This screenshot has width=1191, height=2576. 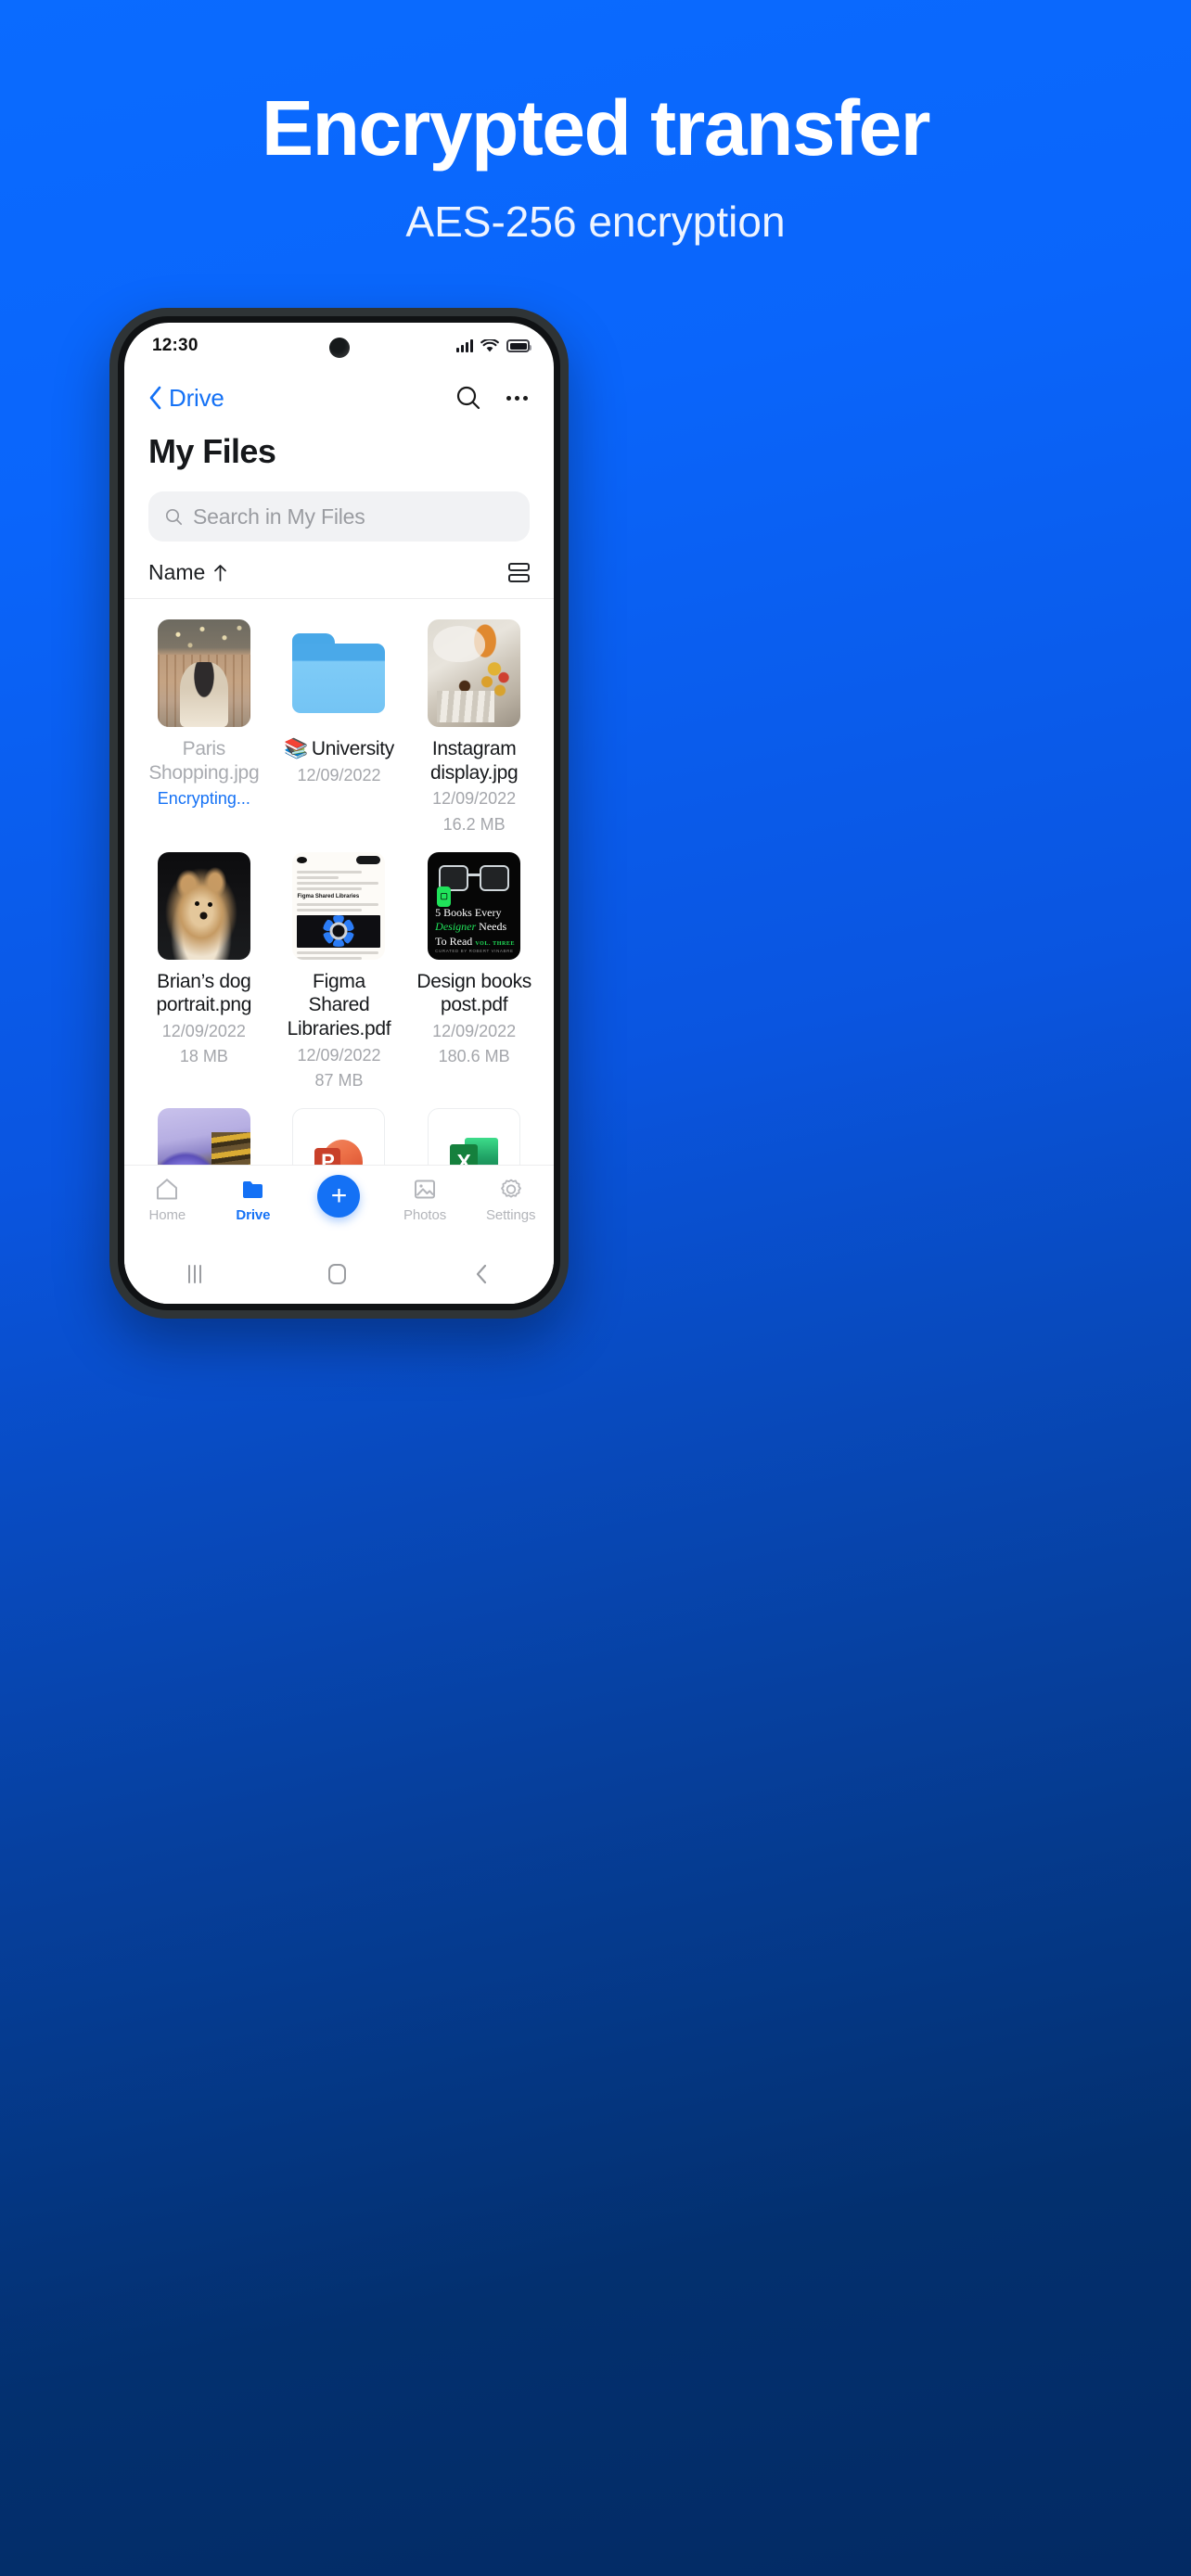 I want to click on figma-thumb-image, so click(x=339, y=931).